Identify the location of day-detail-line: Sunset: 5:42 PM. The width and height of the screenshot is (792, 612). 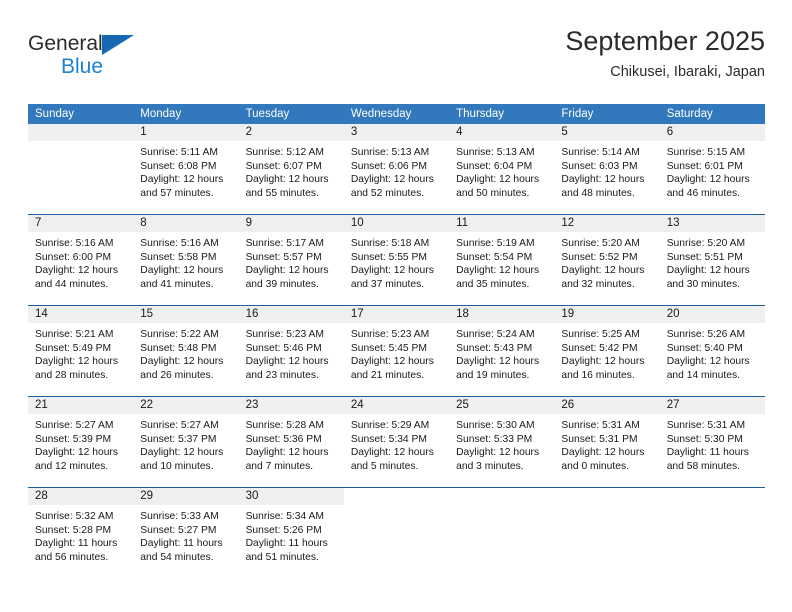
(599, 348).